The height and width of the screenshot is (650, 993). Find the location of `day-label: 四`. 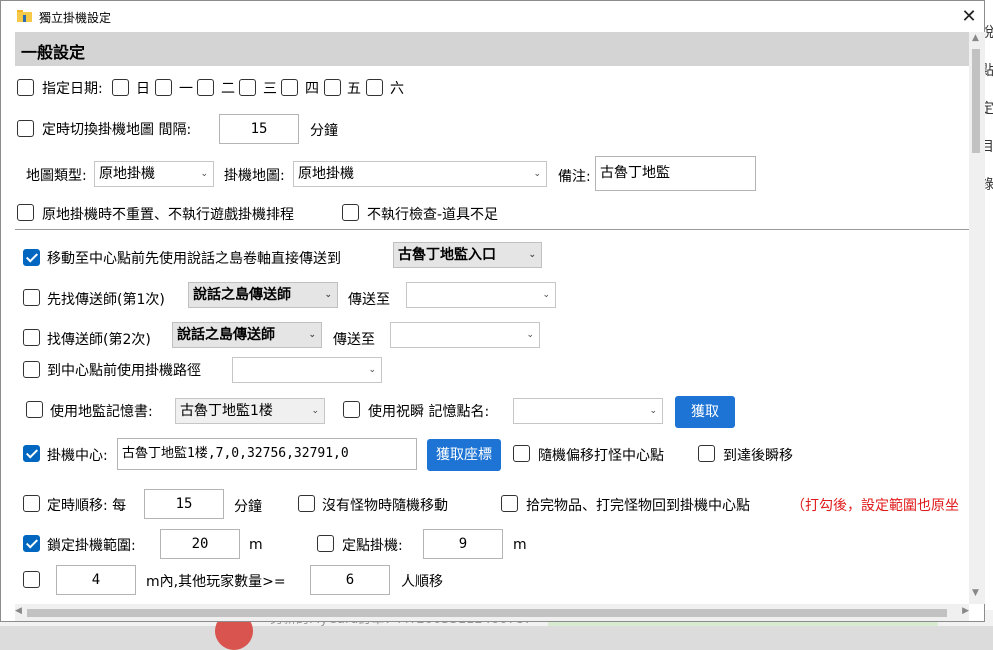

day-label: 四 is located at coordinates (312, 89).